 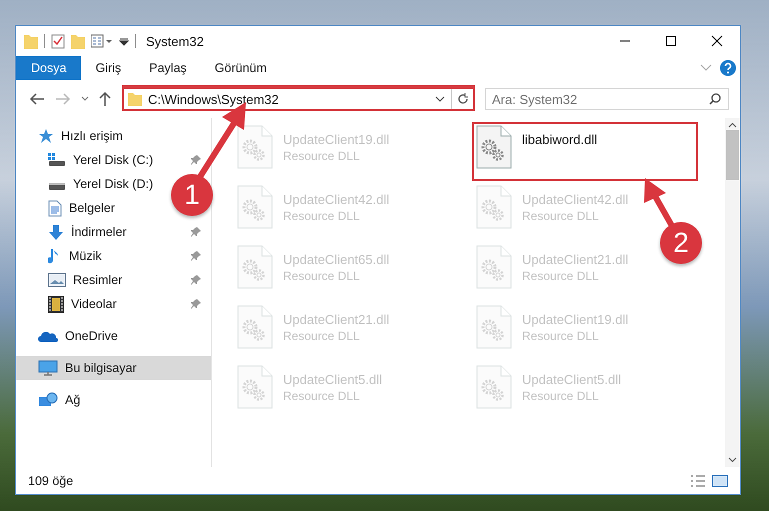 I want to click on sidebar-item: Videolar, so click(x=113, y=304).